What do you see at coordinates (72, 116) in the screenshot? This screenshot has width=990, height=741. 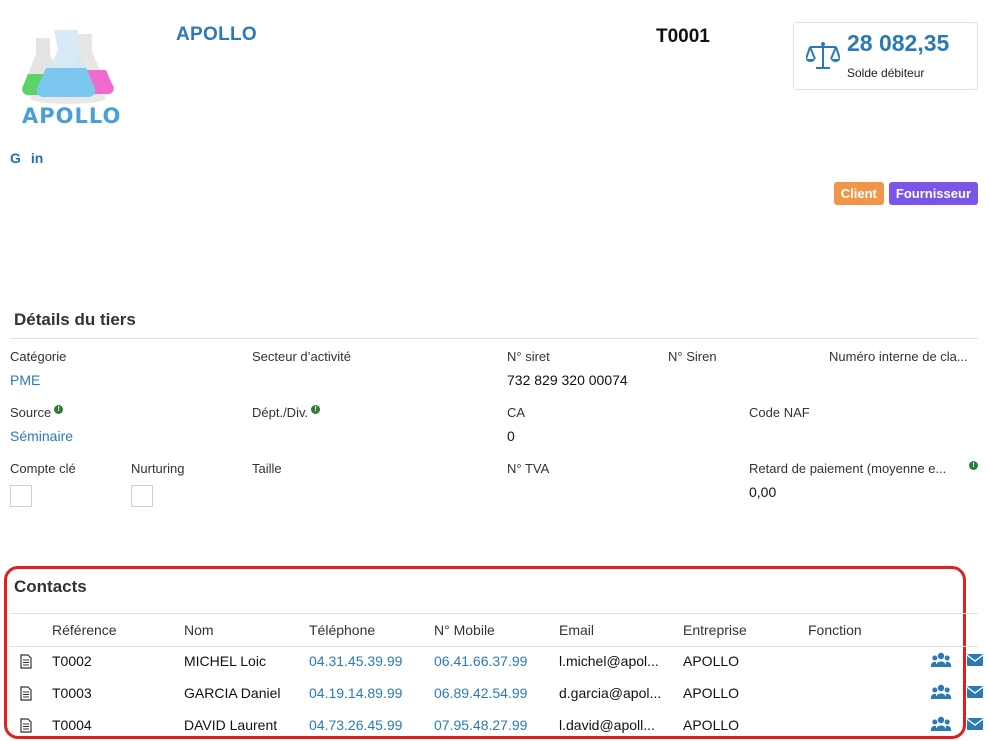 I see `logo-text: APOLLO` at bounding box center [72, 116].